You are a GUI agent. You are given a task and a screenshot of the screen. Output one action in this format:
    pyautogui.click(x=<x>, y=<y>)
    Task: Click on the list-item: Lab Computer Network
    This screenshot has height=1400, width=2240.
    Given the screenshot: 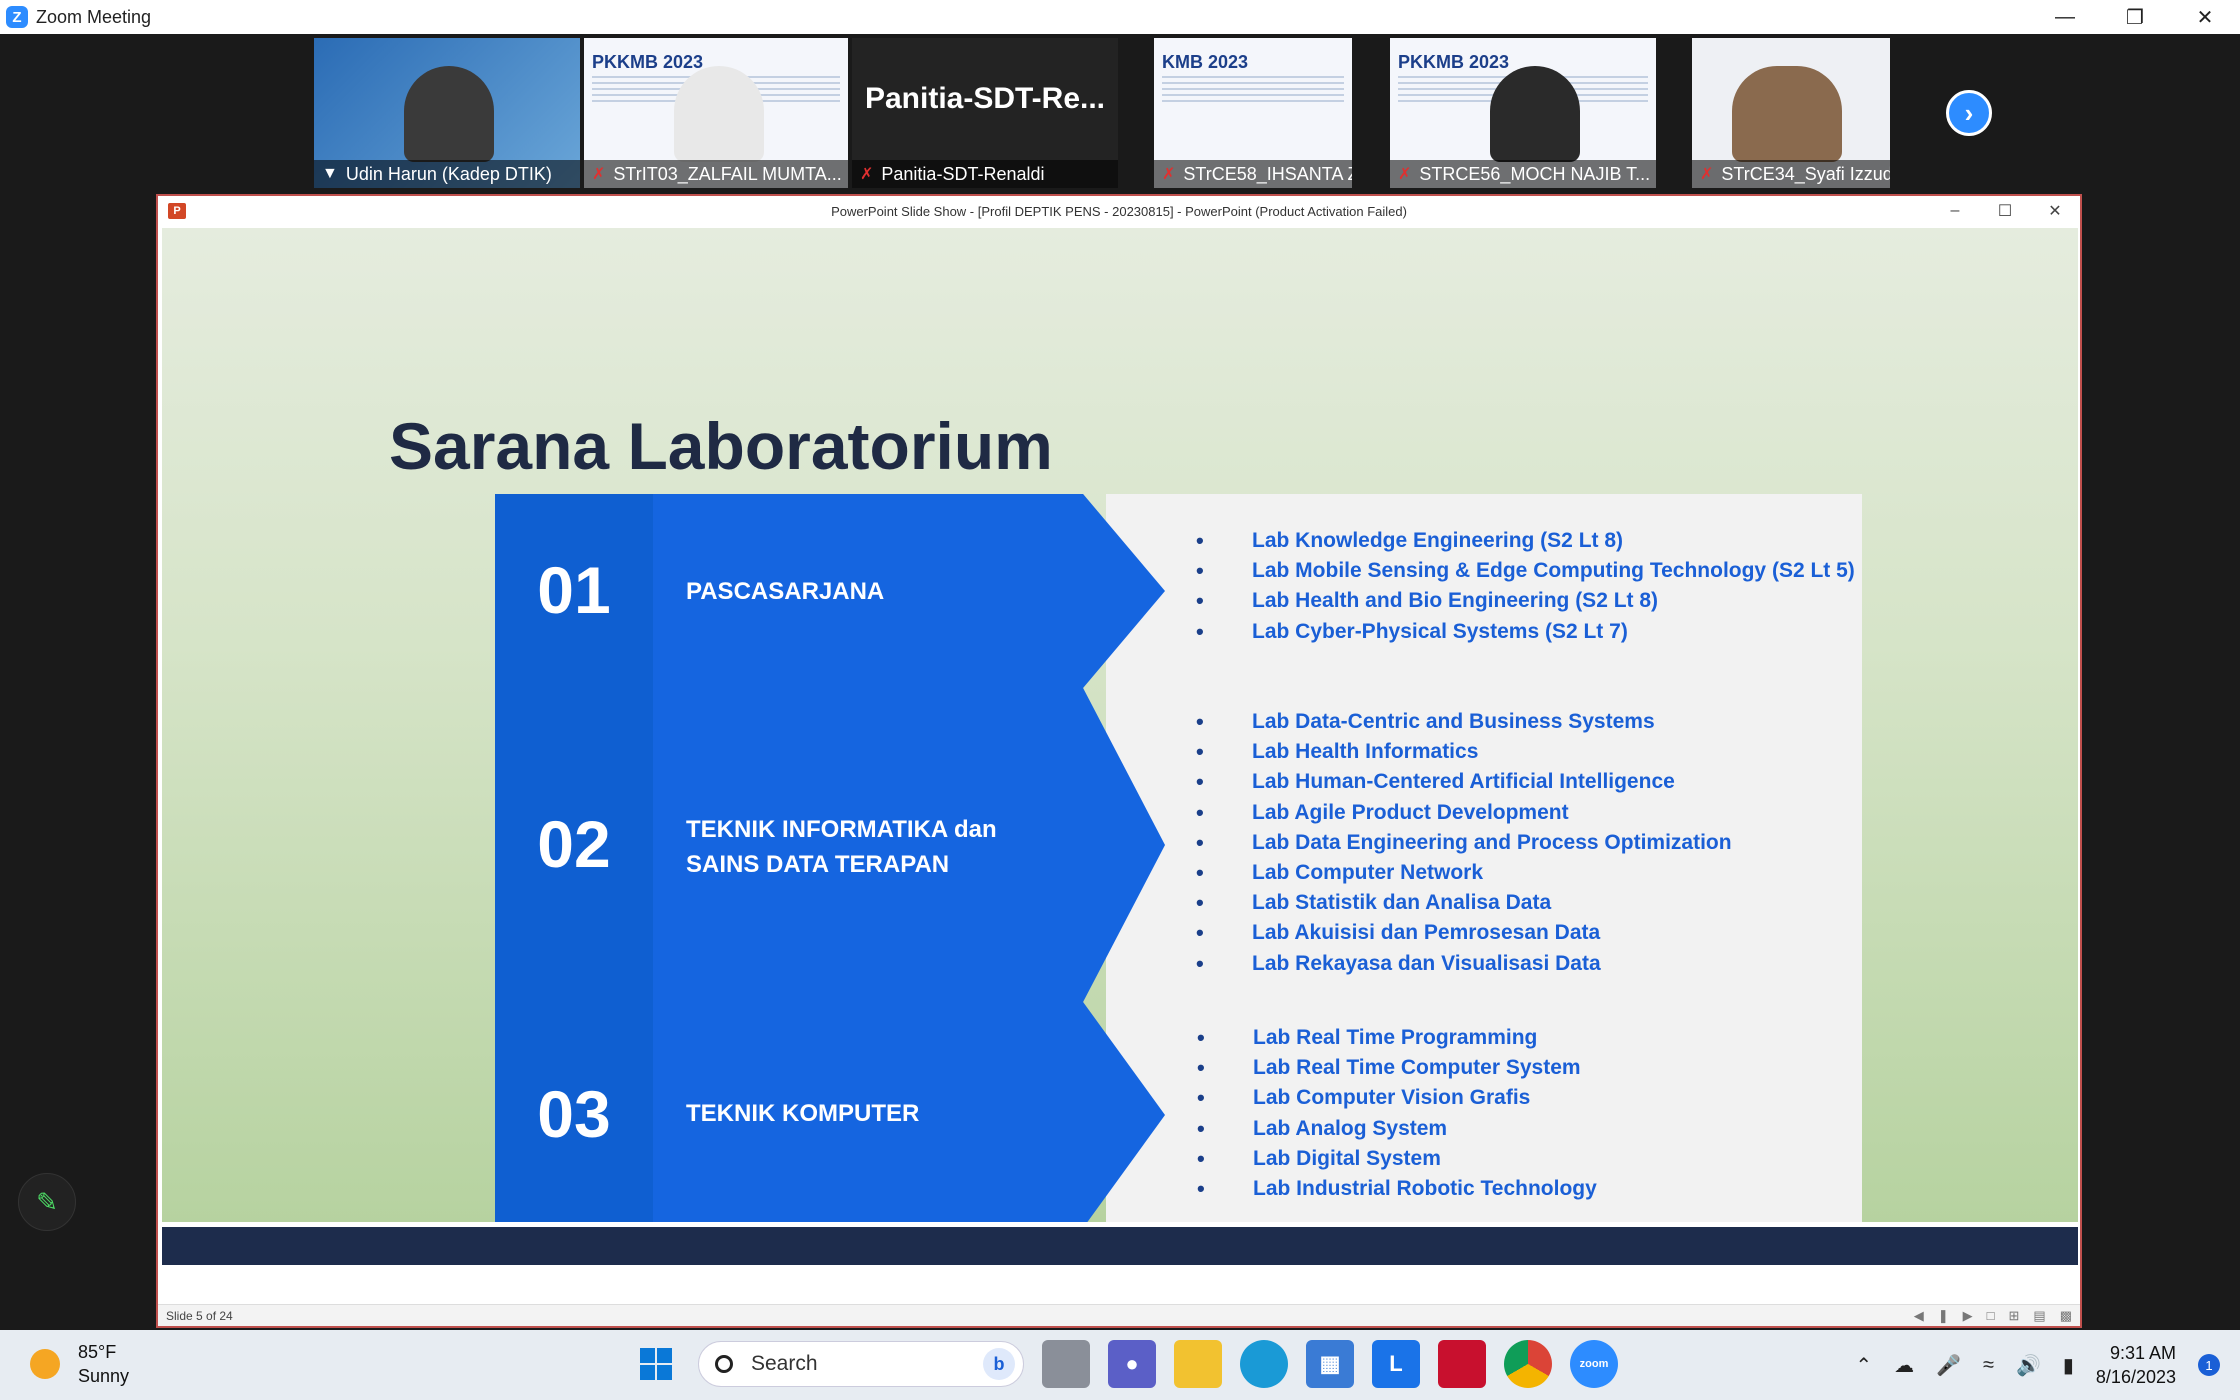 What is the action you would take?
    pyautogui.click(x=1464, y=873)
    